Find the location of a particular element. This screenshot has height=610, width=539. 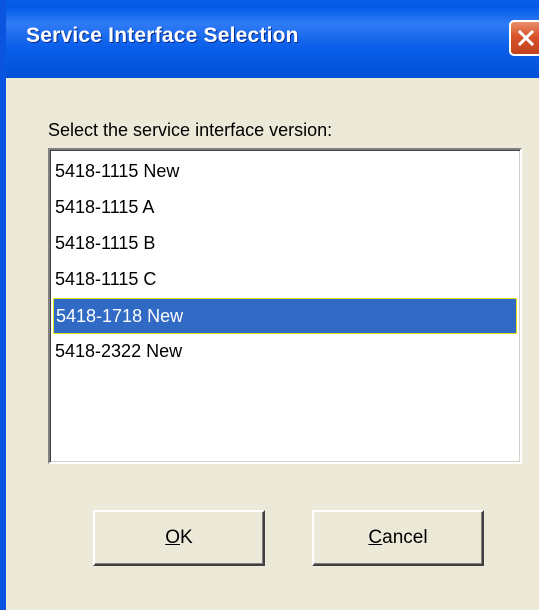

close-button is located at coordinates (524, 38).